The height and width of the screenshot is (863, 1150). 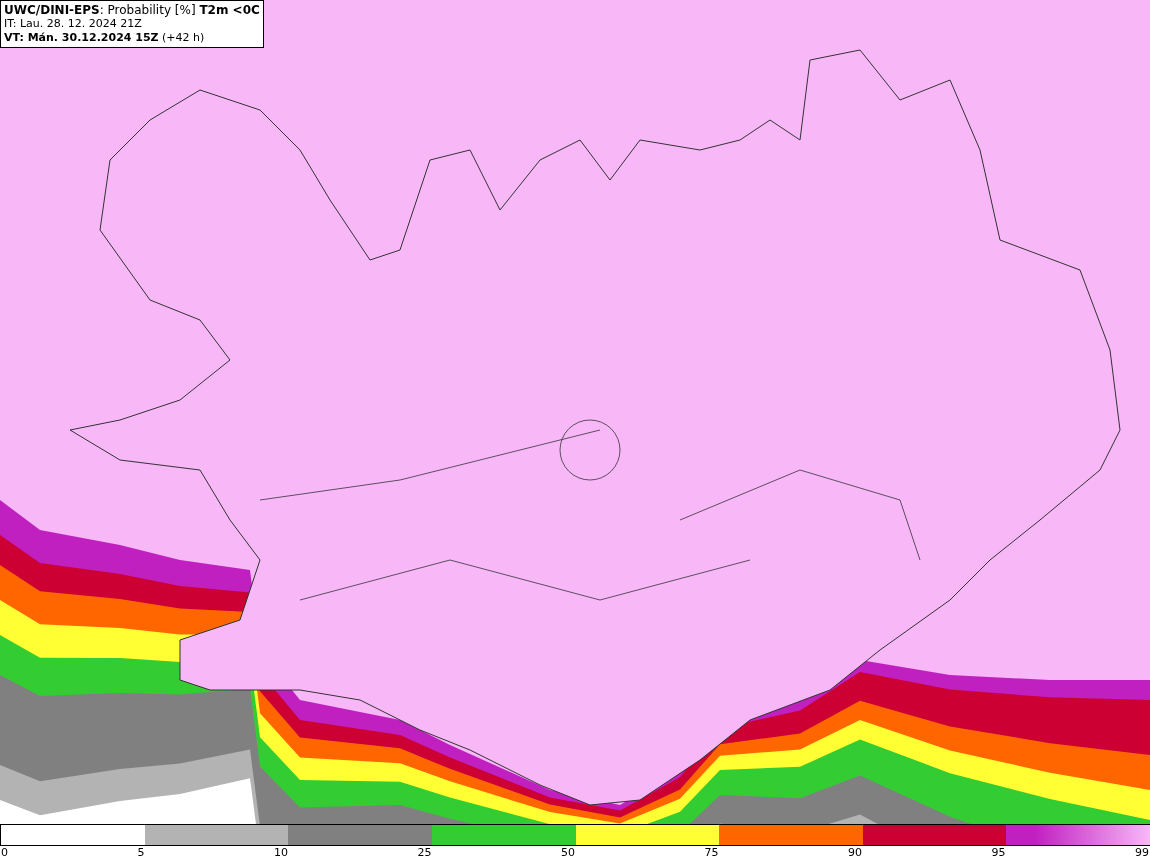 What do you see at coordinates (568, 852) in the screenshot?
I see `legend-tick: 50` at bounding box center [568, 852].